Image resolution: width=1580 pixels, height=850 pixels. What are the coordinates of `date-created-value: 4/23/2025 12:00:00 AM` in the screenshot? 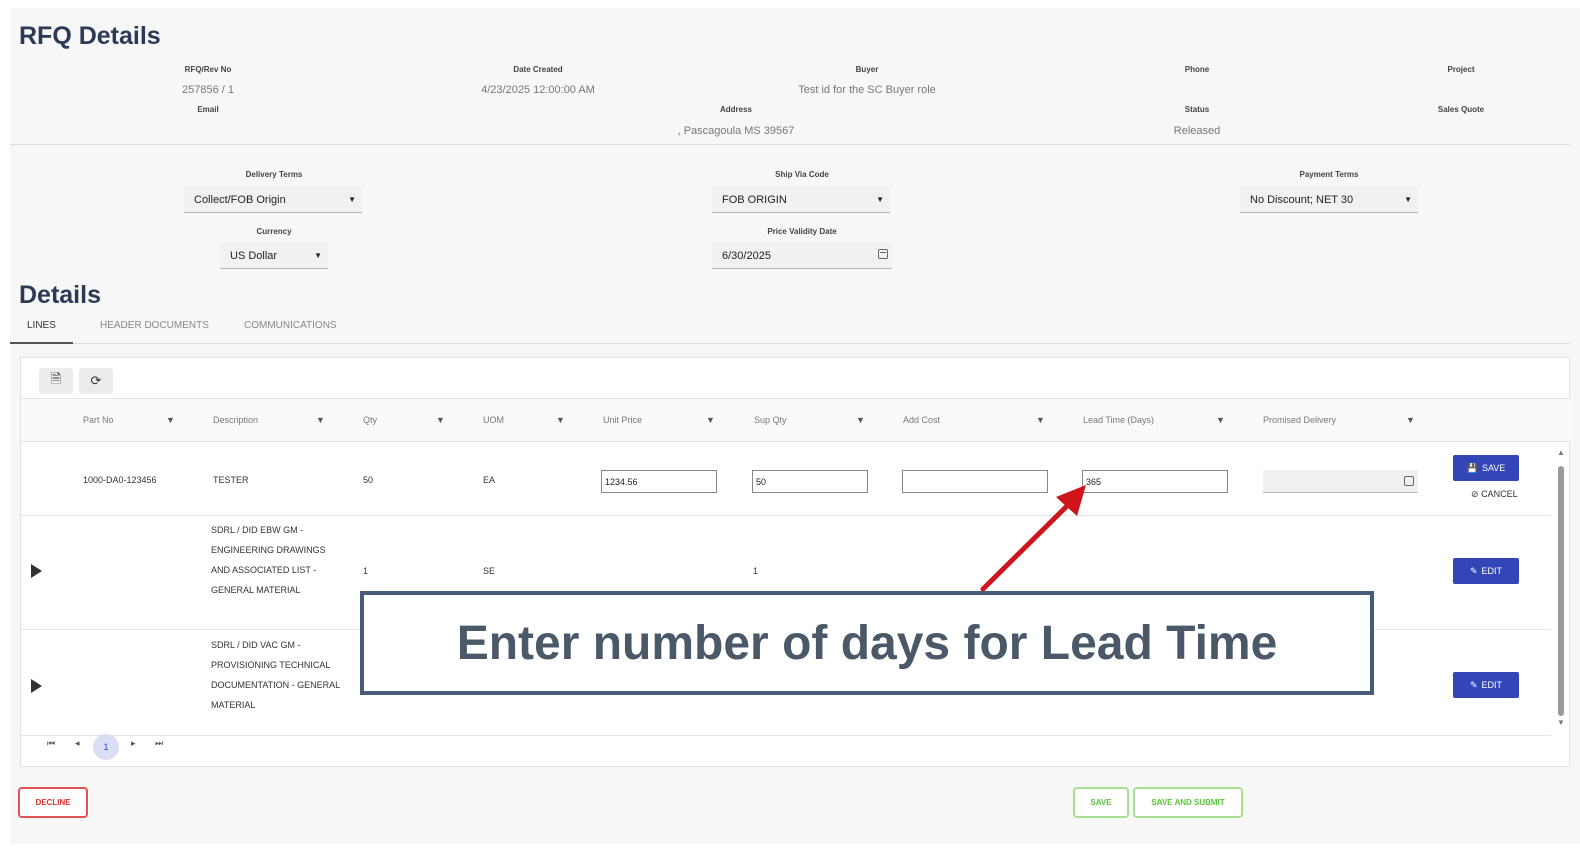 It's located at (538, 90).